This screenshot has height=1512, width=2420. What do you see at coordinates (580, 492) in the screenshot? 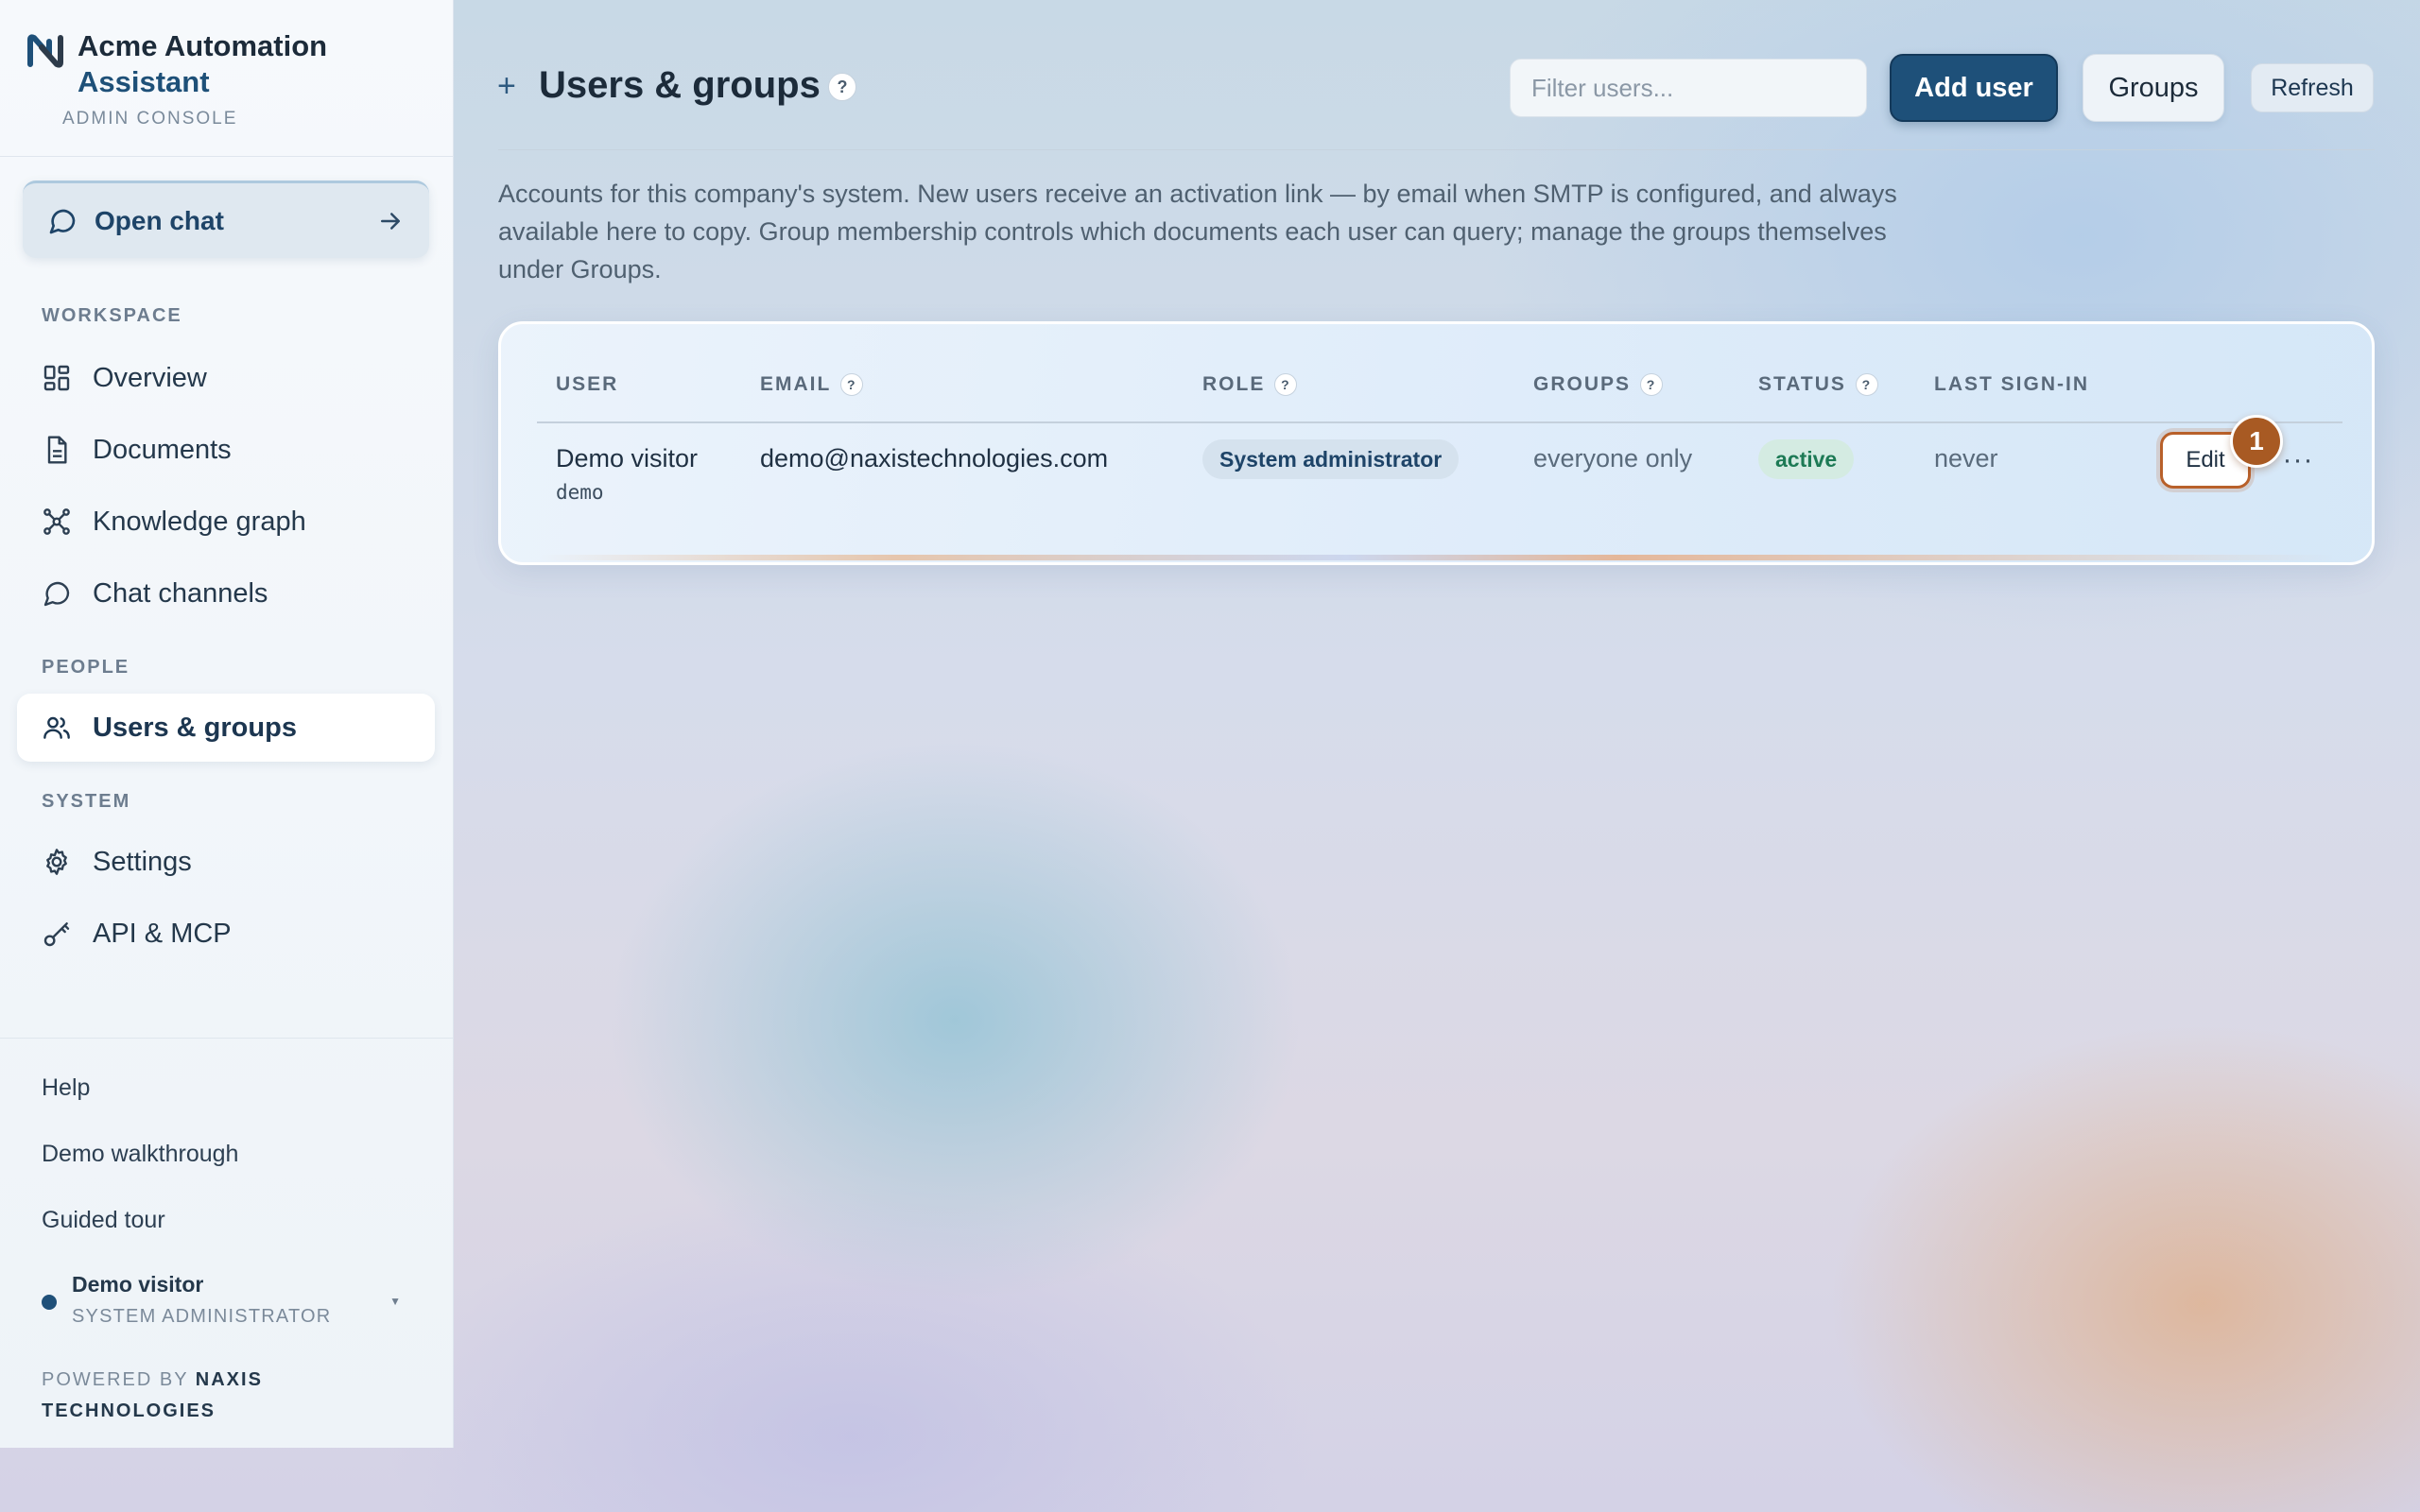
I see `user-username: demo` at bounding box center [580, 492].